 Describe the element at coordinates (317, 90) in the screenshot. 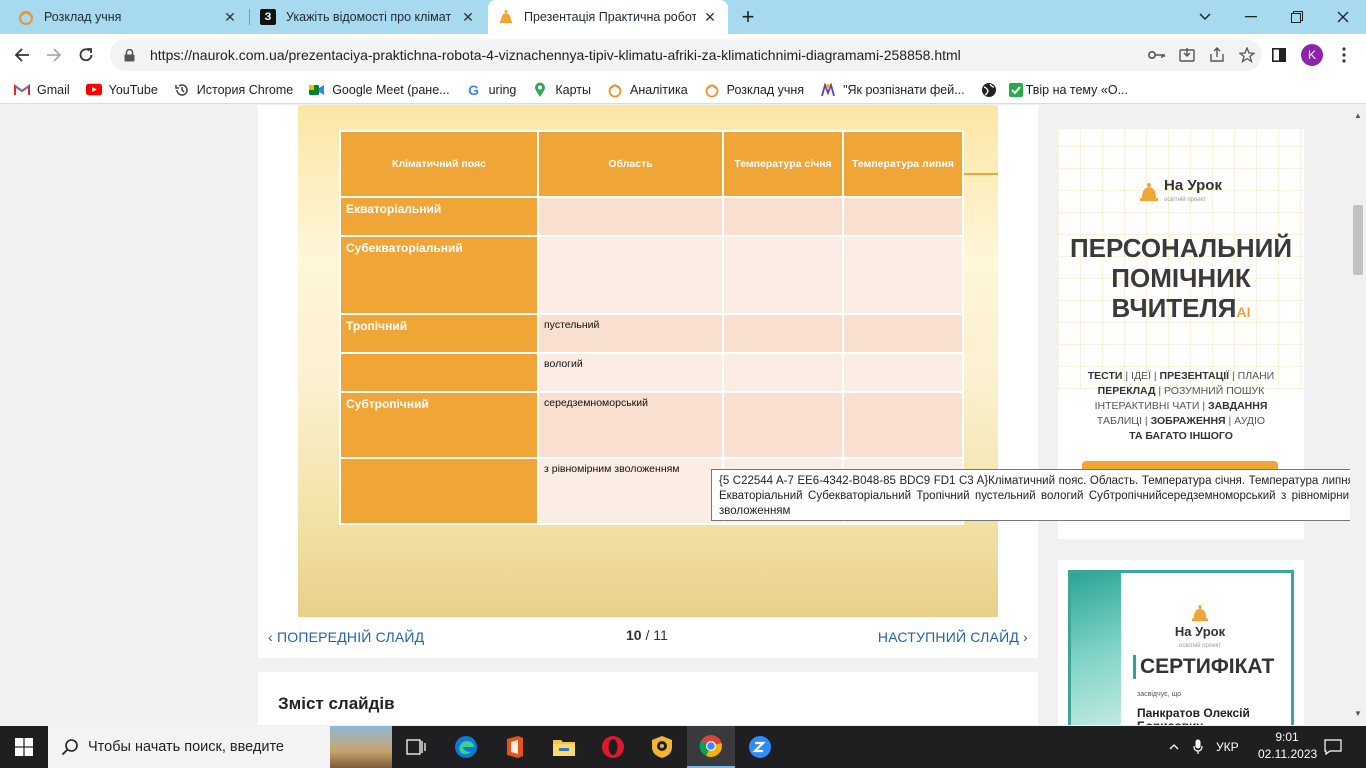

I see `meet-icon` at that location.